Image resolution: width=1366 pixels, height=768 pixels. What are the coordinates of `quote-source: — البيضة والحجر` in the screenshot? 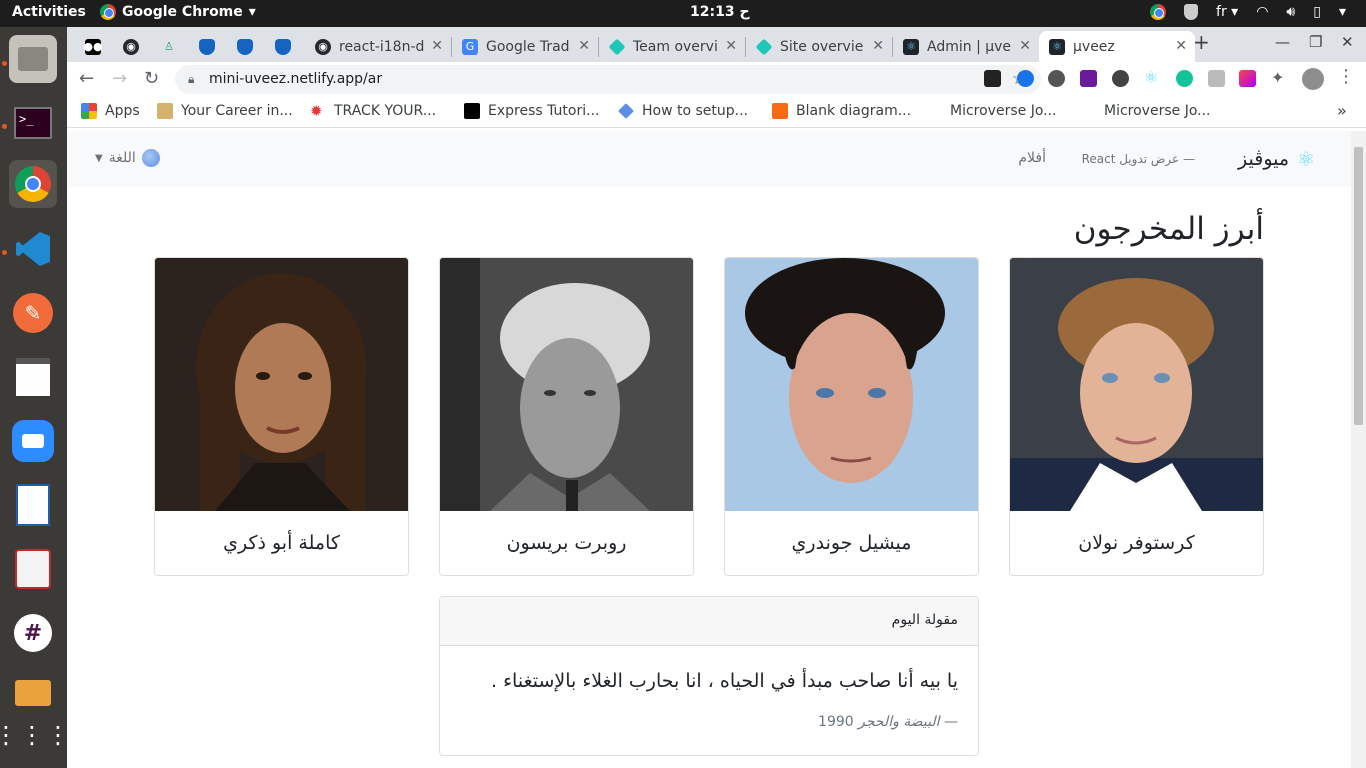 It's located at (908, 722).